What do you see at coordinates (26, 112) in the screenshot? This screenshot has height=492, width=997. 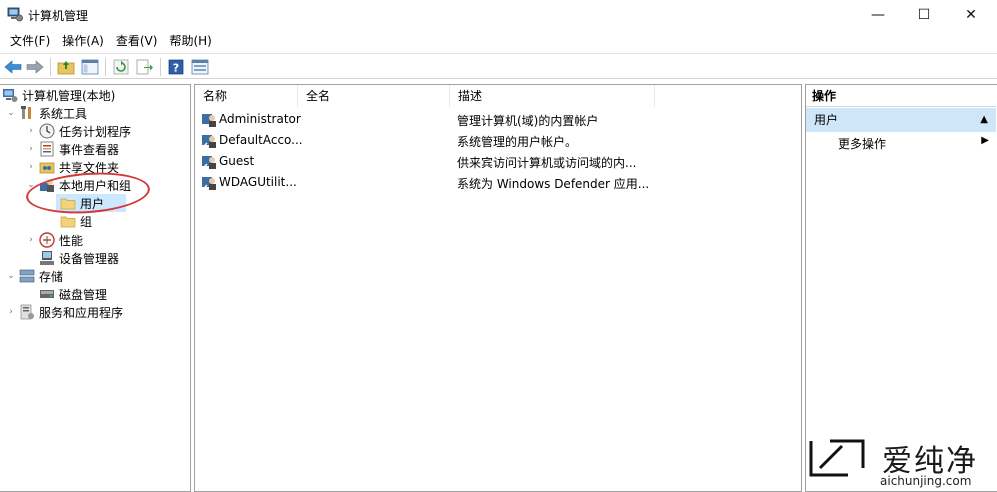 I see `tools-icon` at bounding box center [26, 112].